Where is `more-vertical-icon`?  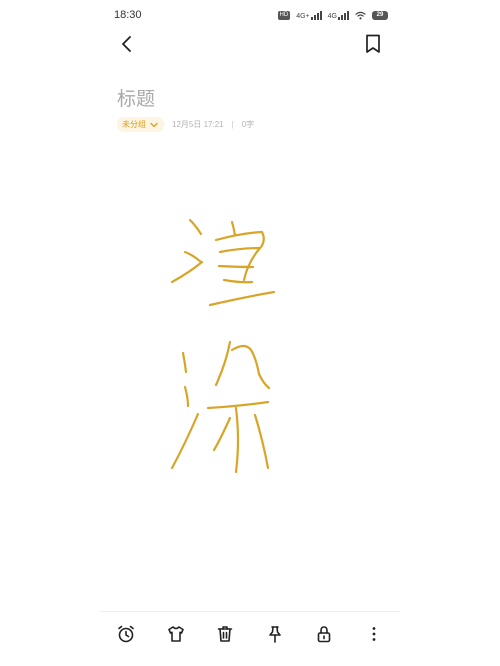 more-vertical-icon is located at coordinates (374, 633).